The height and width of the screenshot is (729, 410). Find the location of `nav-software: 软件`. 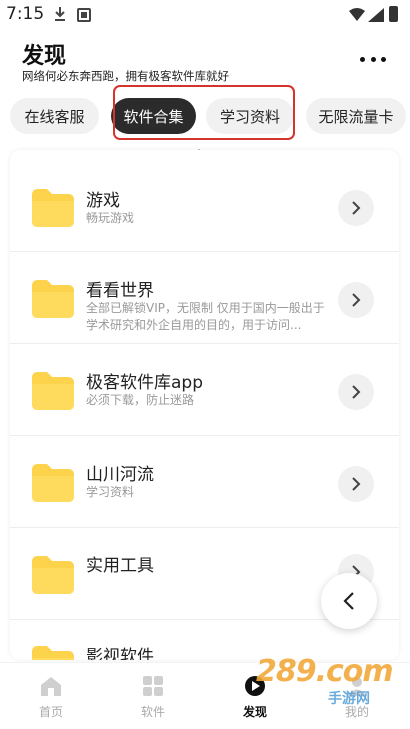

nav-software: 软件 is located at coordinates (153, 696).